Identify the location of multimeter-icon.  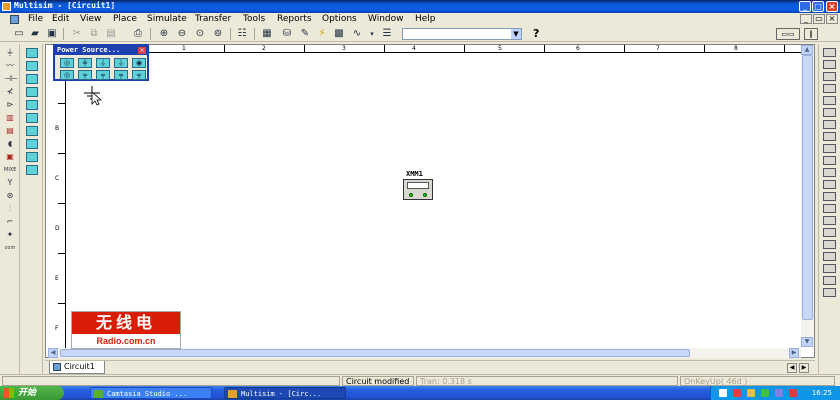
(418, 189).